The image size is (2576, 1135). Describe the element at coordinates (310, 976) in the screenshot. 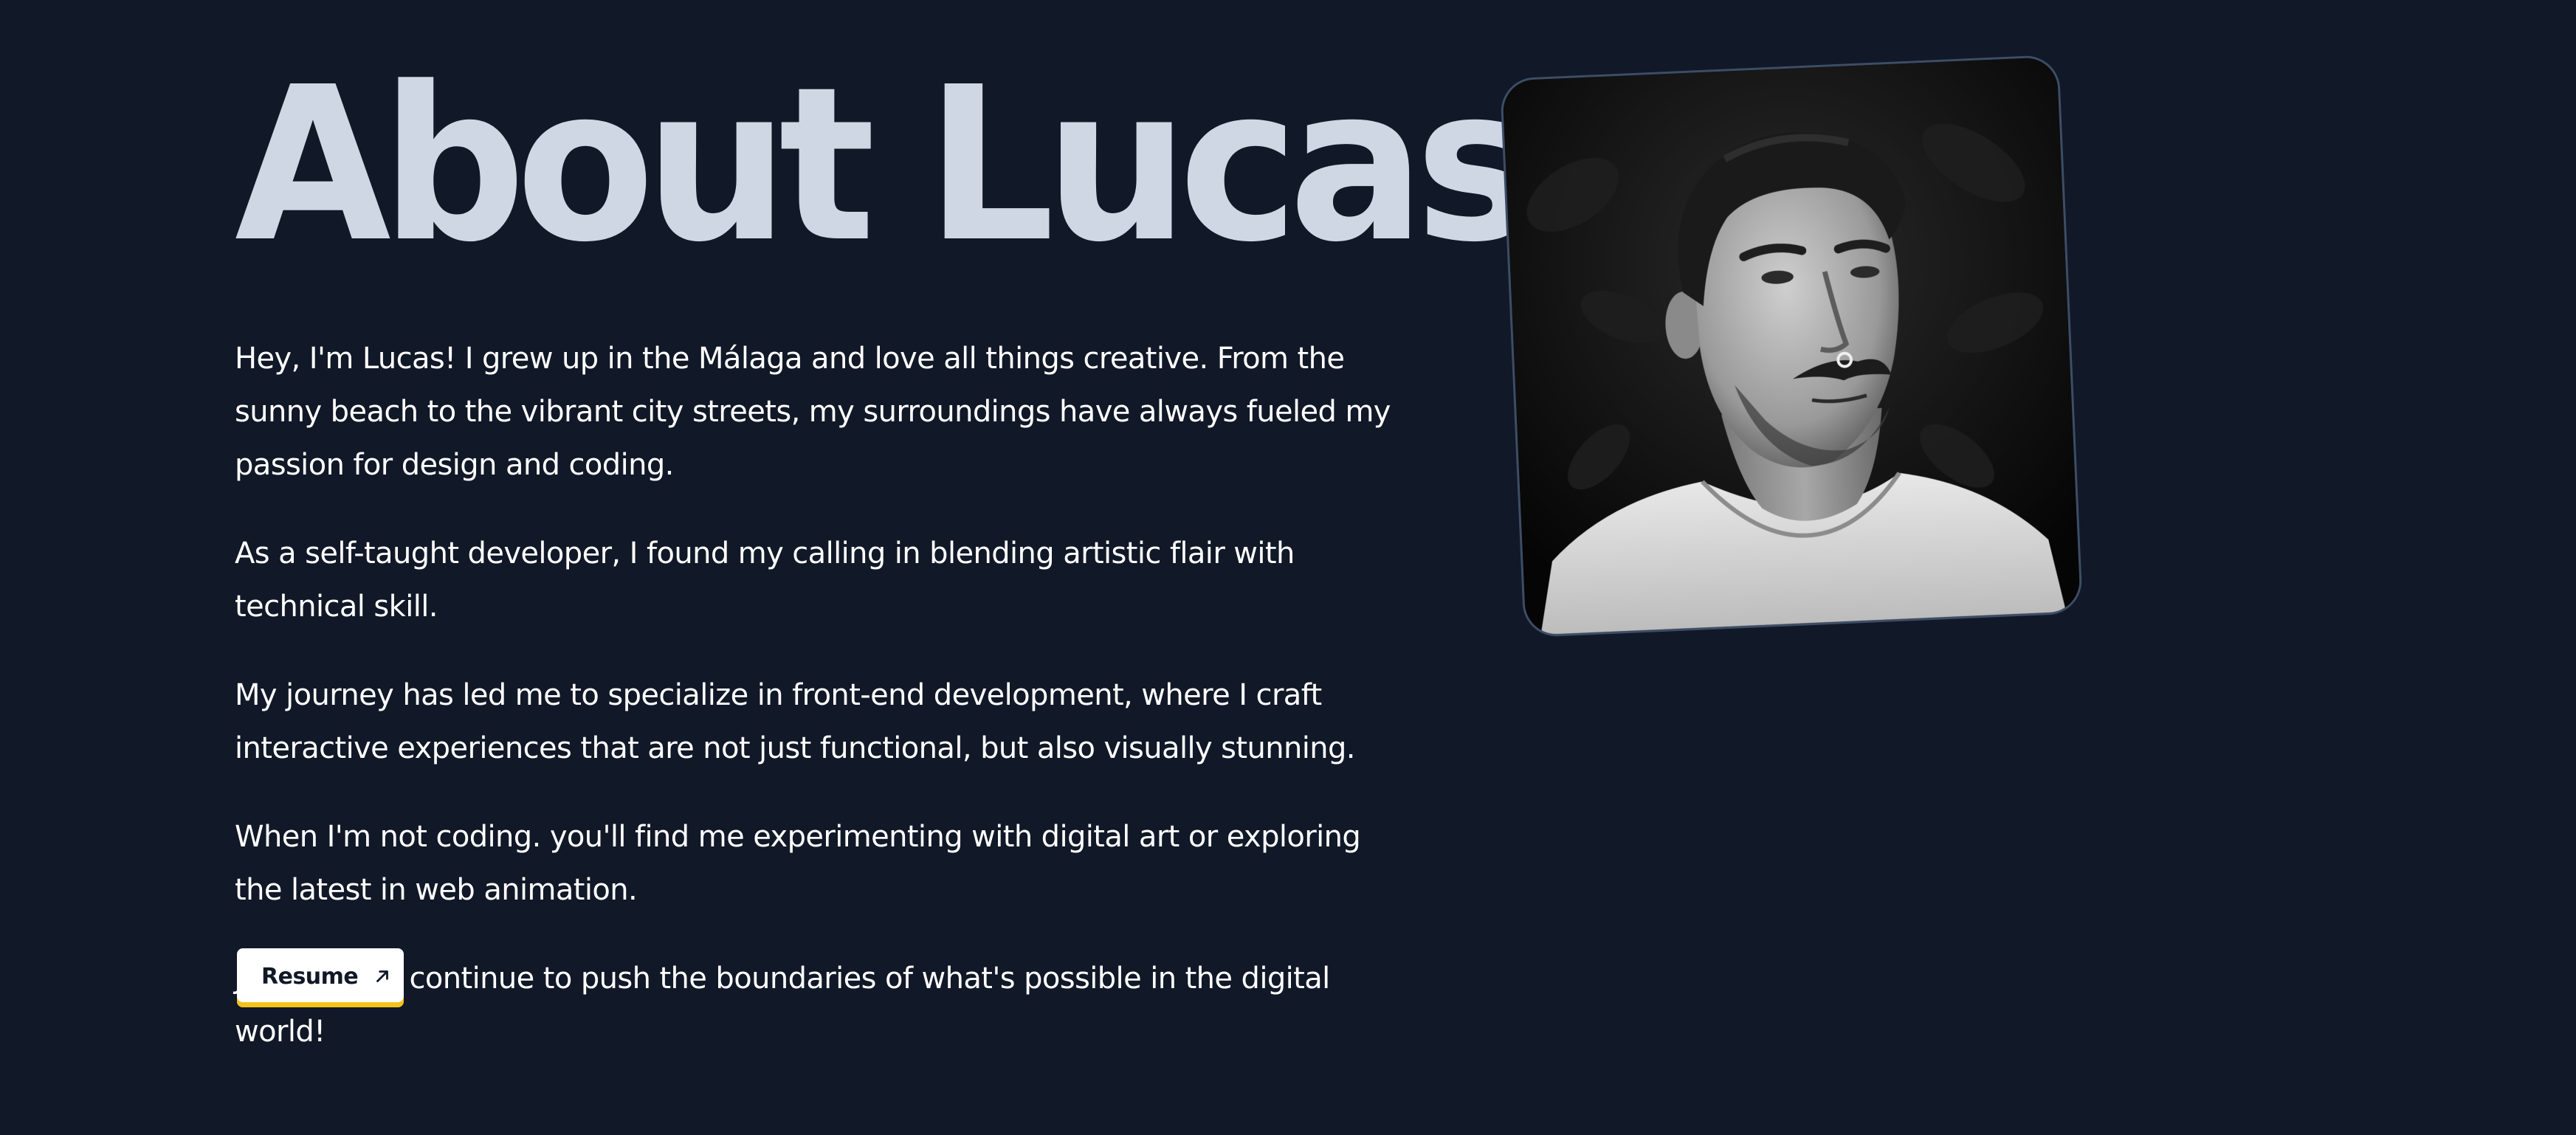

I see `resume-button-label: Resume` at that location.